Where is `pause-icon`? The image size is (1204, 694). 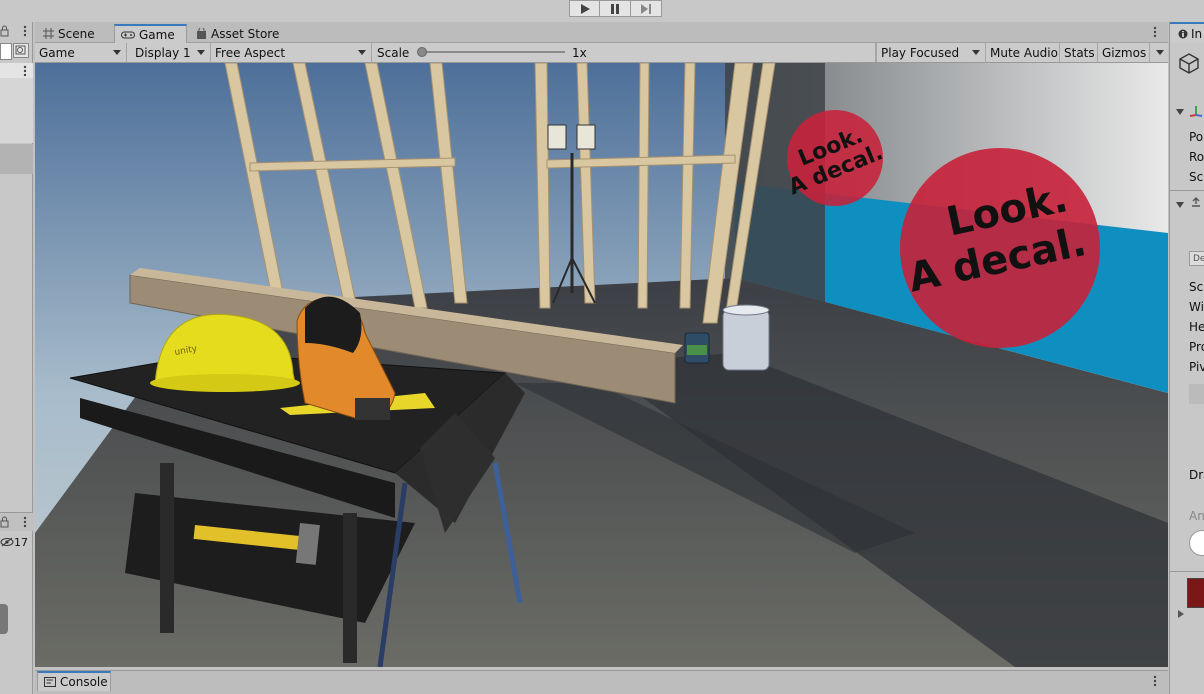 pause-icon is located at coordinates (615, 8).